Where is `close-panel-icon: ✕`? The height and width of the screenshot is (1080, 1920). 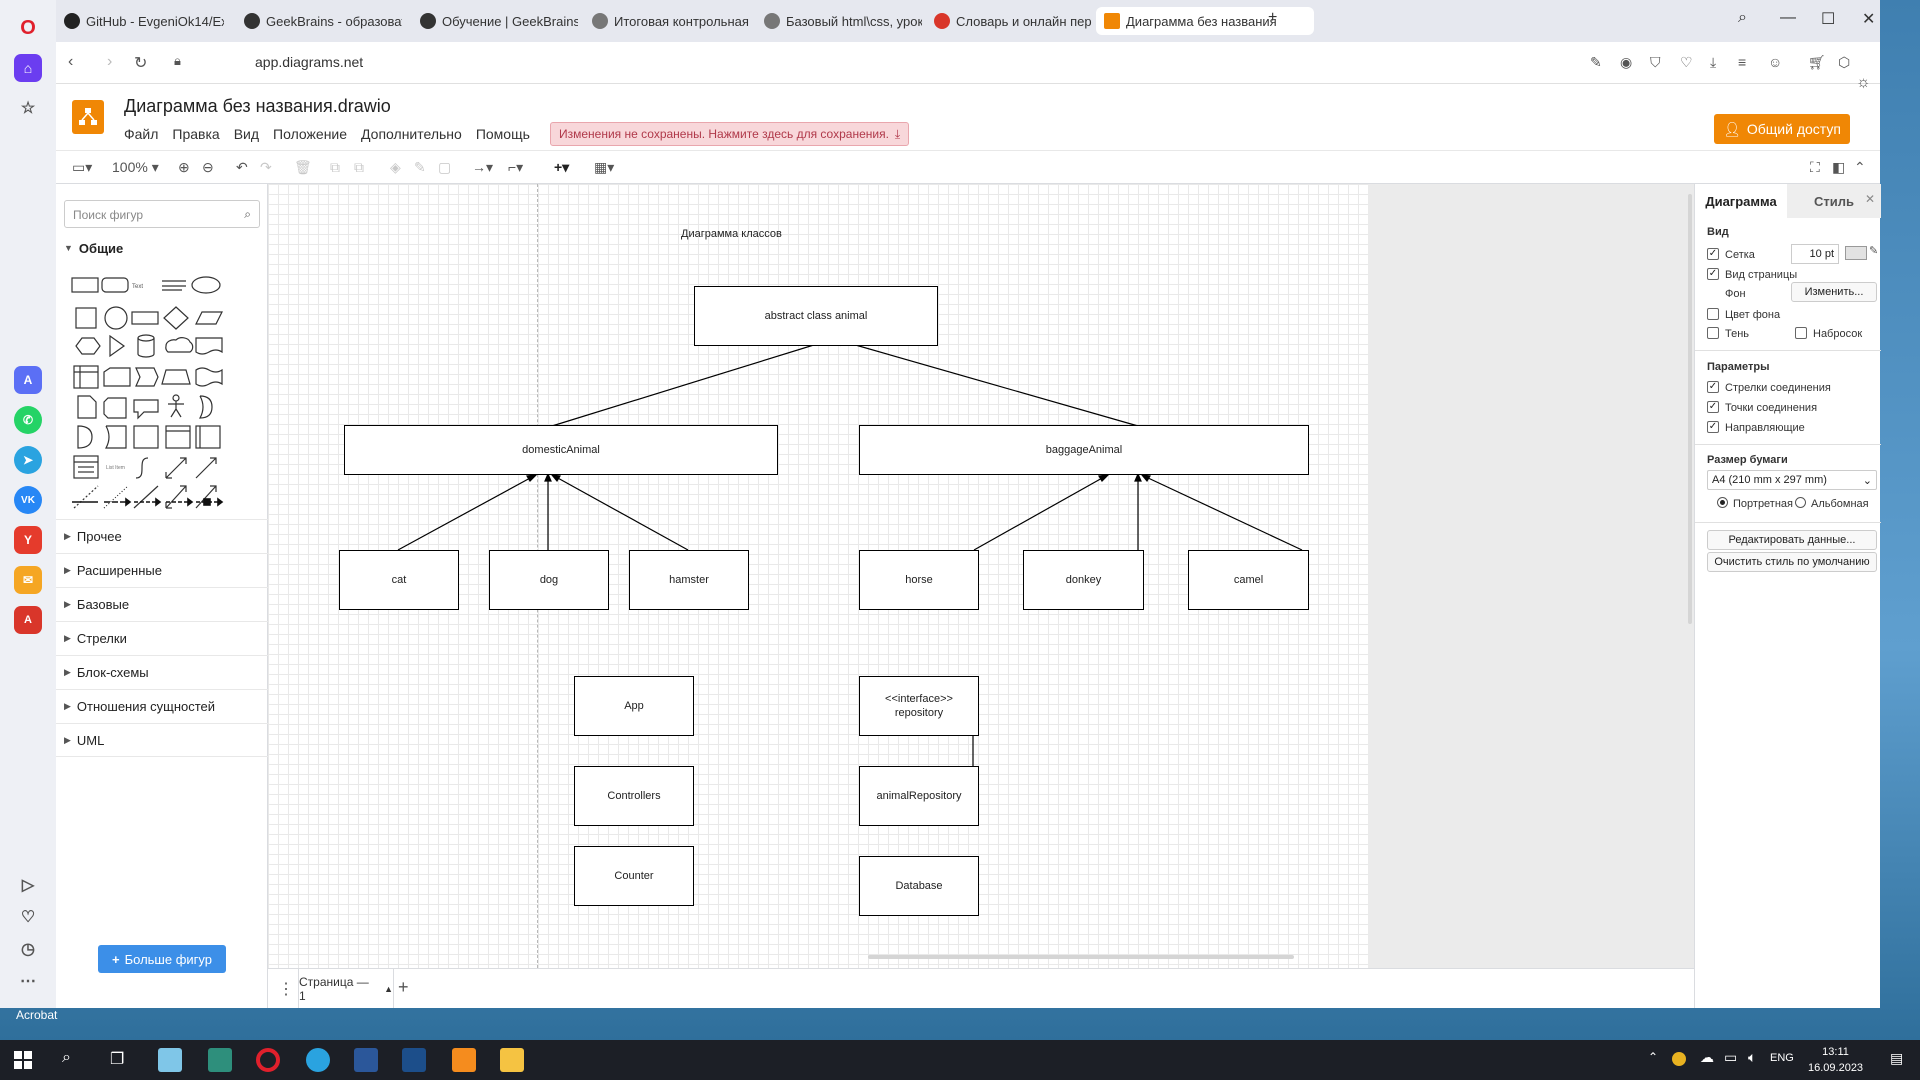
close-panel-icon: ✕ is located at coordinates (1870, 199).